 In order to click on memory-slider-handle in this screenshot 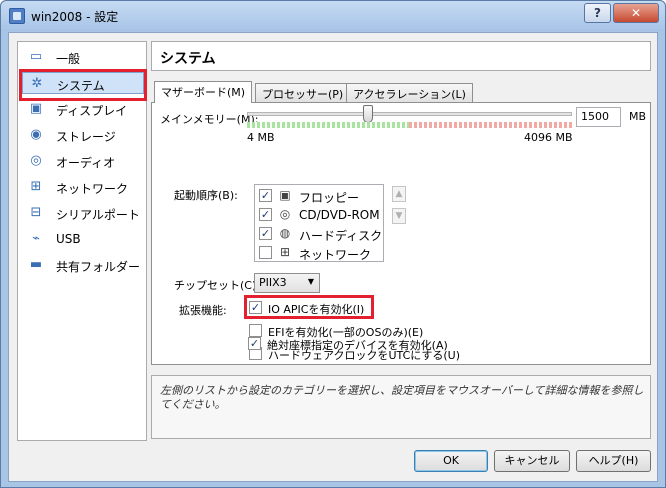, I will do `click(368, 114)`.